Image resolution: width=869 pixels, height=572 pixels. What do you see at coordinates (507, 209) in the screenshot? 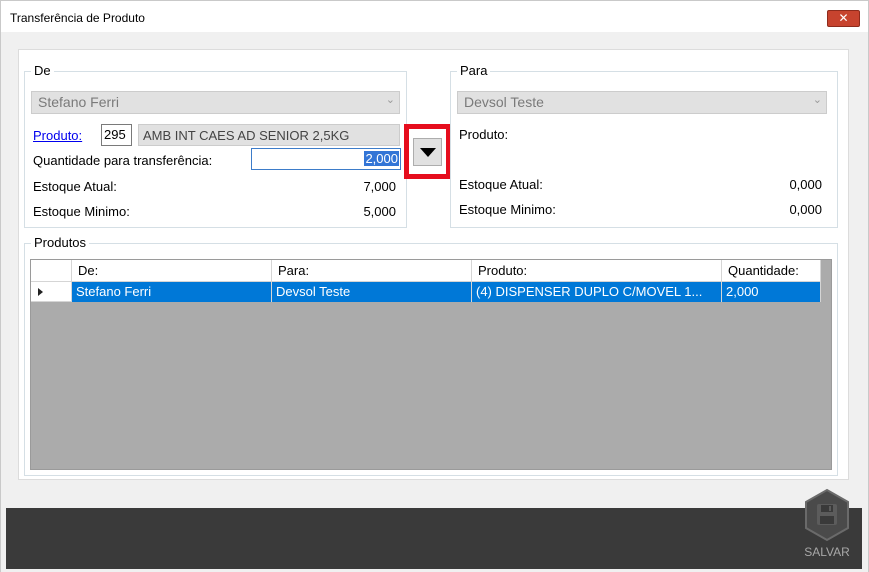
I see `para-estoque-minimo-label: Estoque Minimo:` at bounding box center [507, 209].